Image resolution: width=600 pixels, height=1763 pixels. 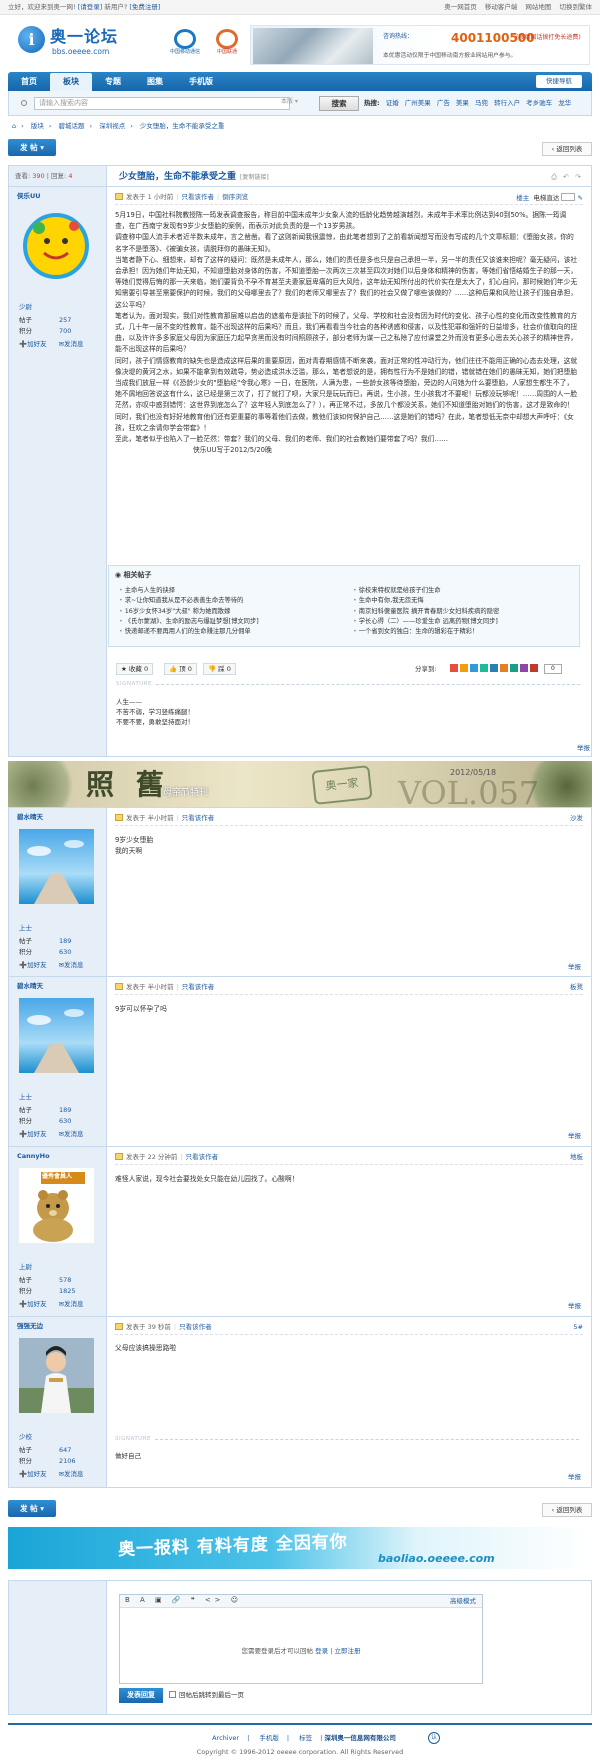 I want to click on advanced-mode-link: 高级模式, so click(x=463, y=1601).